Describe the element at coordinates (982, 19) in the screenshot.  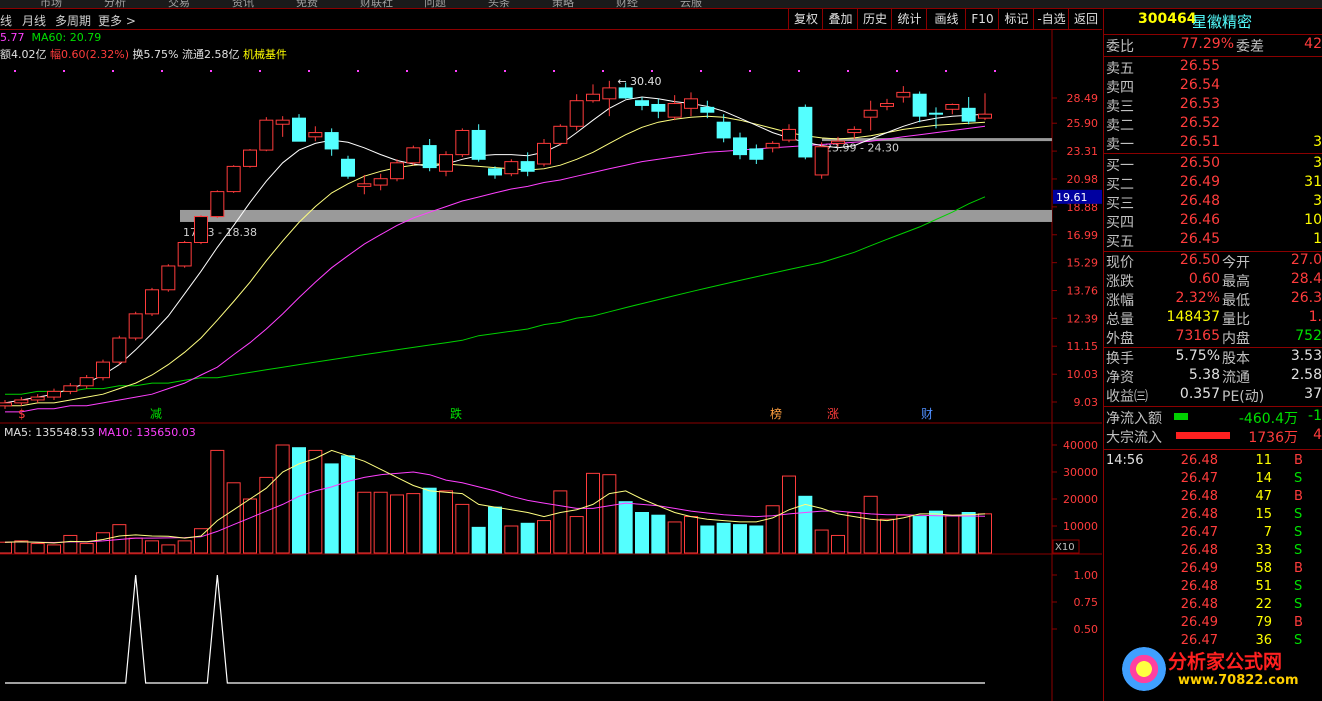
I see `toolbar-button: F10` at that location.